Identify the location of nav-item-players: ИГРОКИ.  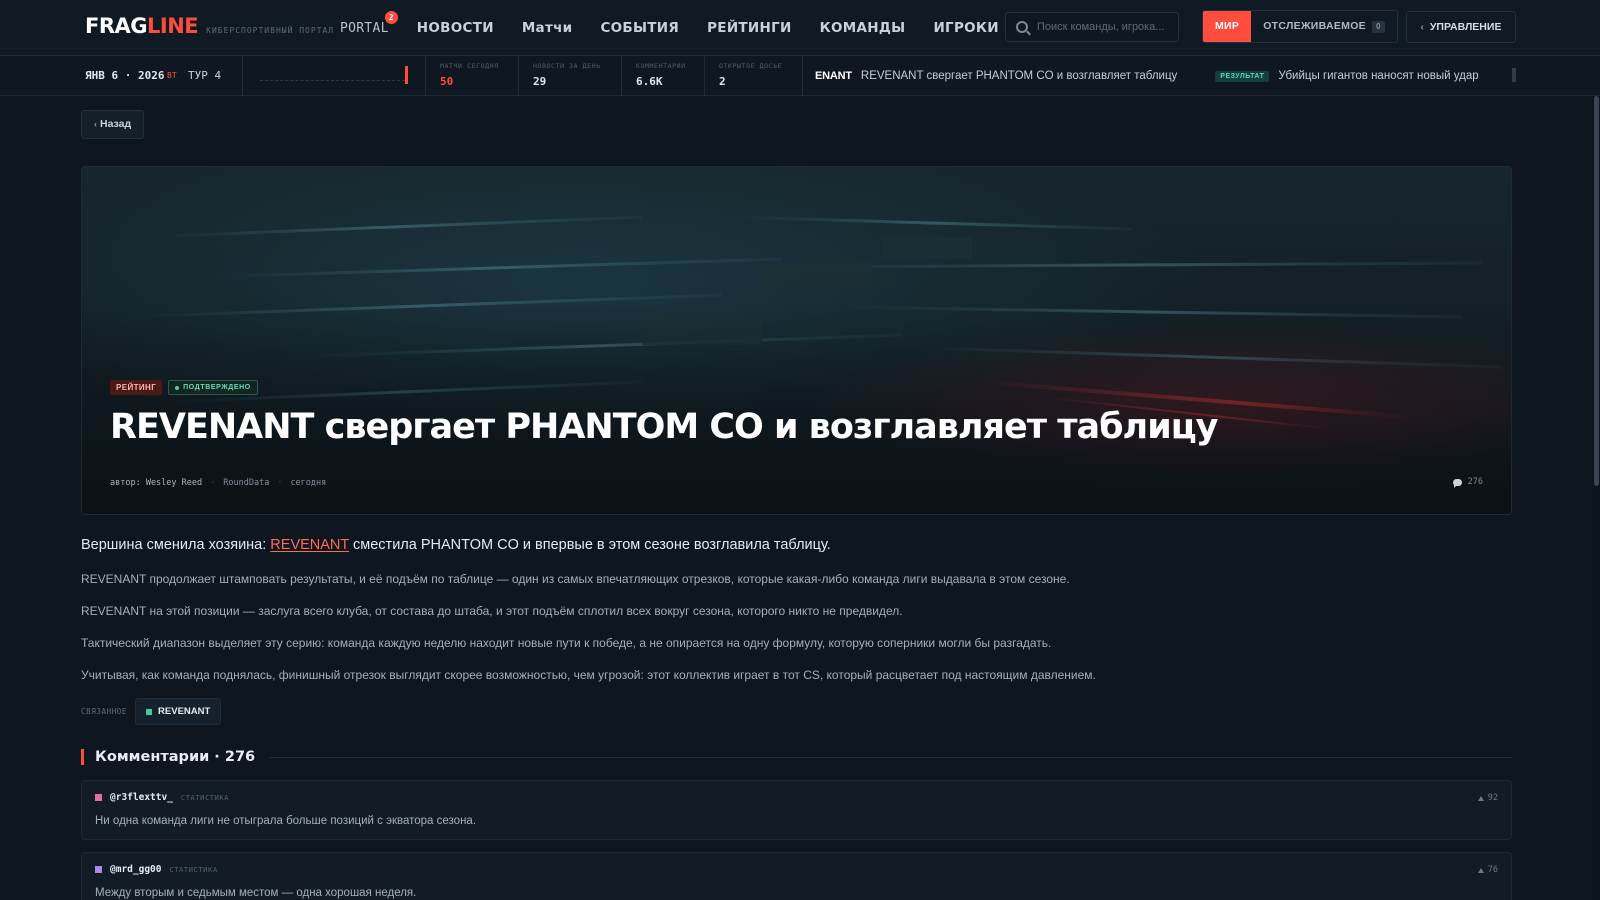
(965, 28).